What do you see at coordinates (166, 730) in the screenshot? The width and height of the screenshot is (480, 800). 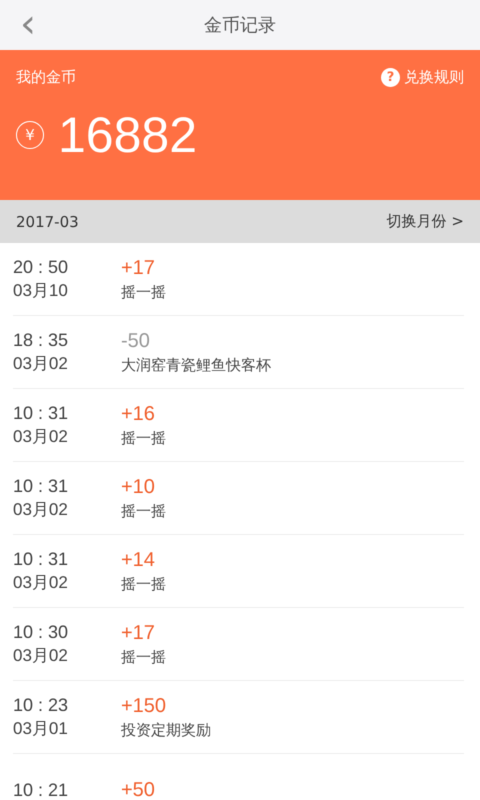 I see `record-description: 投资定期奖励` at bounding box center [166, 730].